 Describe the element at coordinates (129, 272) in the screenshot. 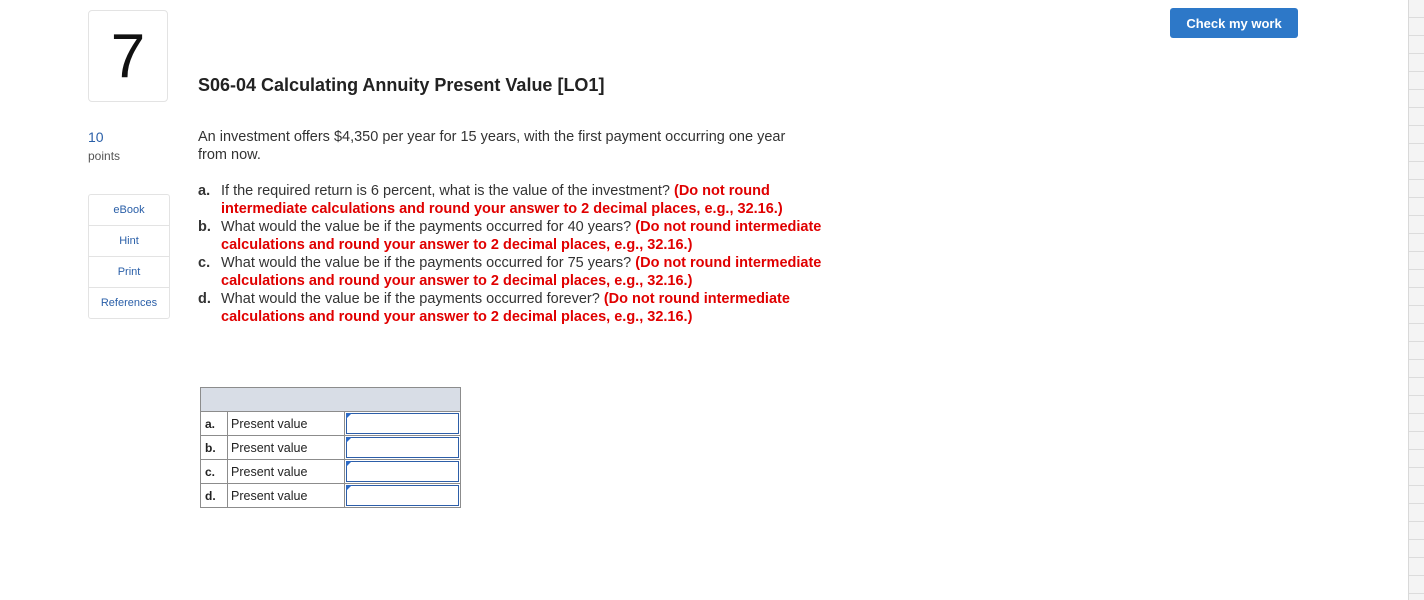

I see `print-button: Print` at that location.